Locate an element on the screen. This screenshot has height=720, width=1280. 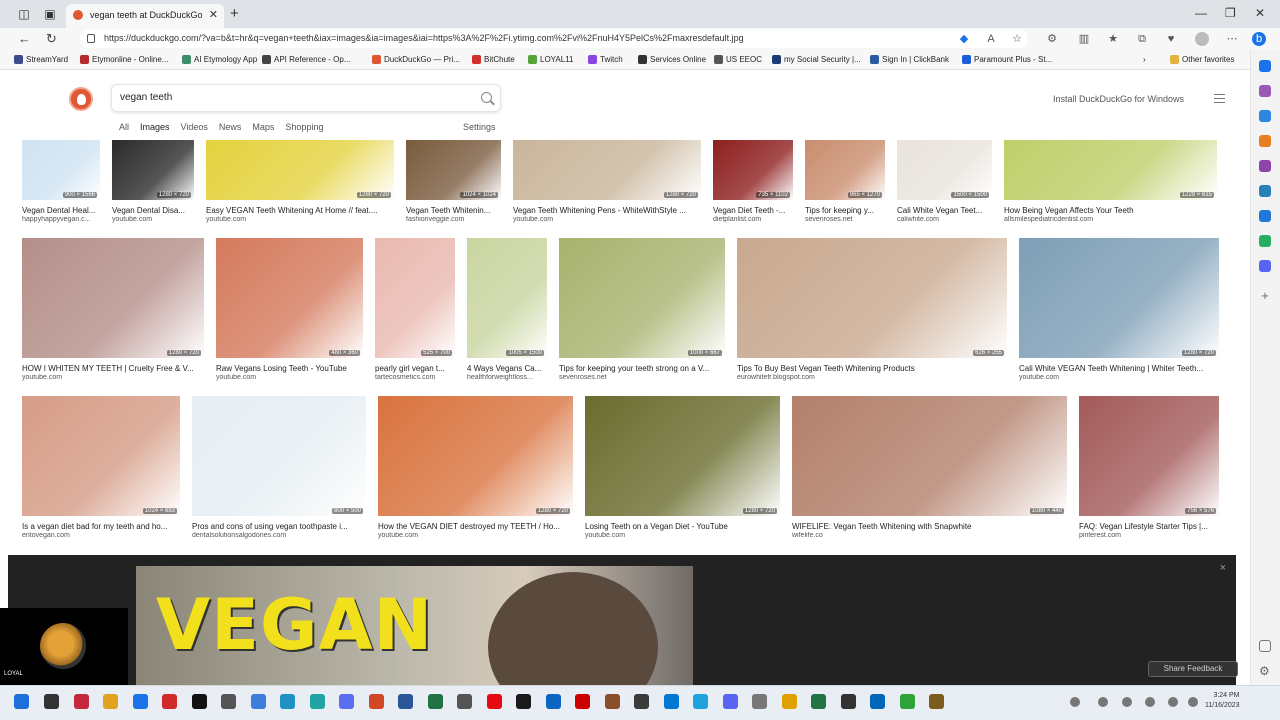
tab-actions-icon: ▣ is located at coordinates (50, 14).